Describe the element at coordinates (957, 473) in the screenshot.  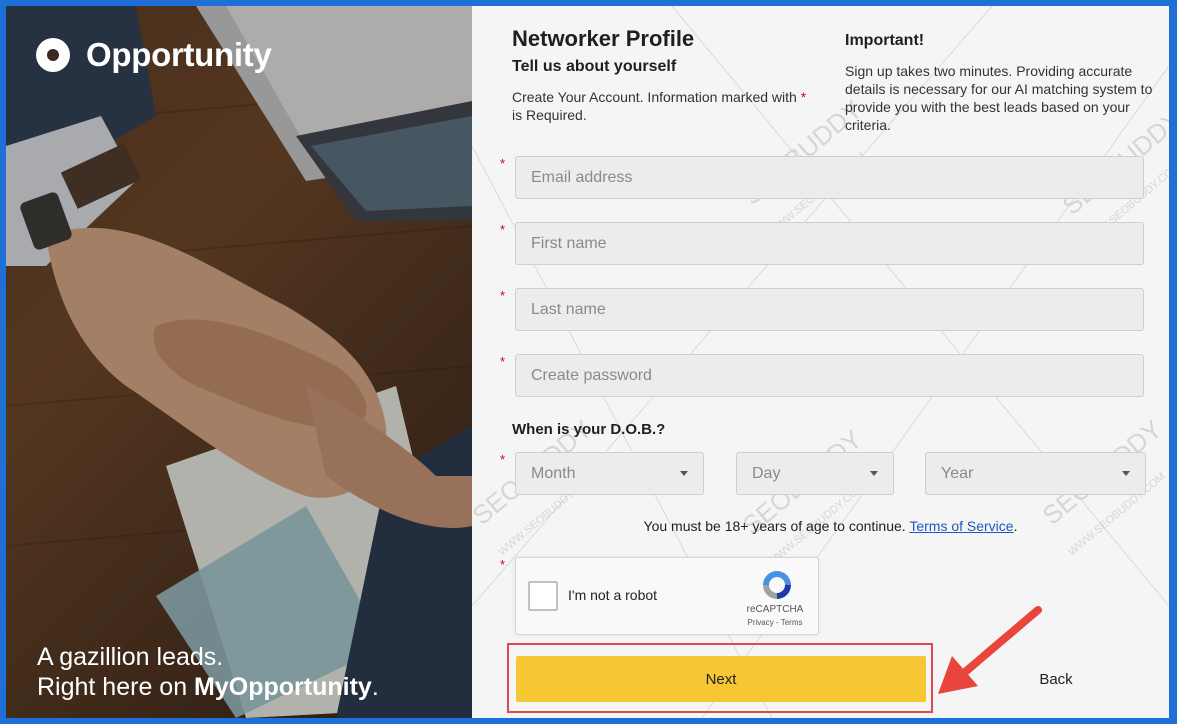
I see `dob-year-value: Year` at that location.